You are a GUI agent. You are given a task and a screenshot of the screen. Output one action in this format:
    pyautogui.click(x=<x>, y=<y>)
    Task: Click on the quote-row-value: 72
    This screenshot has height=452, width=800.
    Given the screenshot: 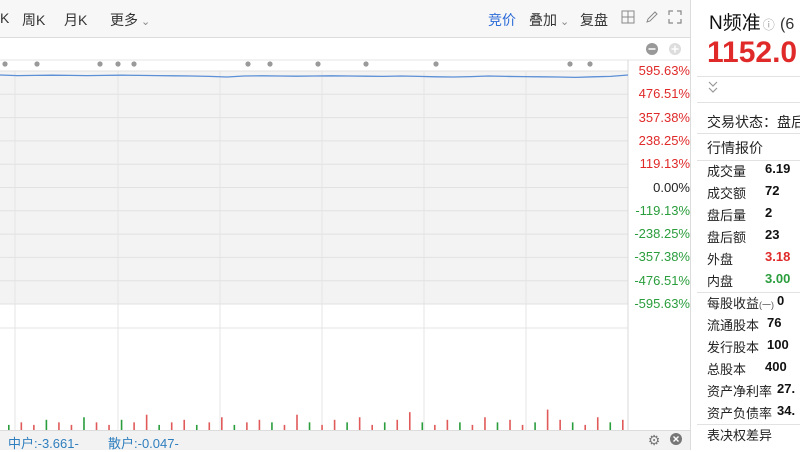 What is the action you would take?
    pyautogui.click(x=772, y=190)
    